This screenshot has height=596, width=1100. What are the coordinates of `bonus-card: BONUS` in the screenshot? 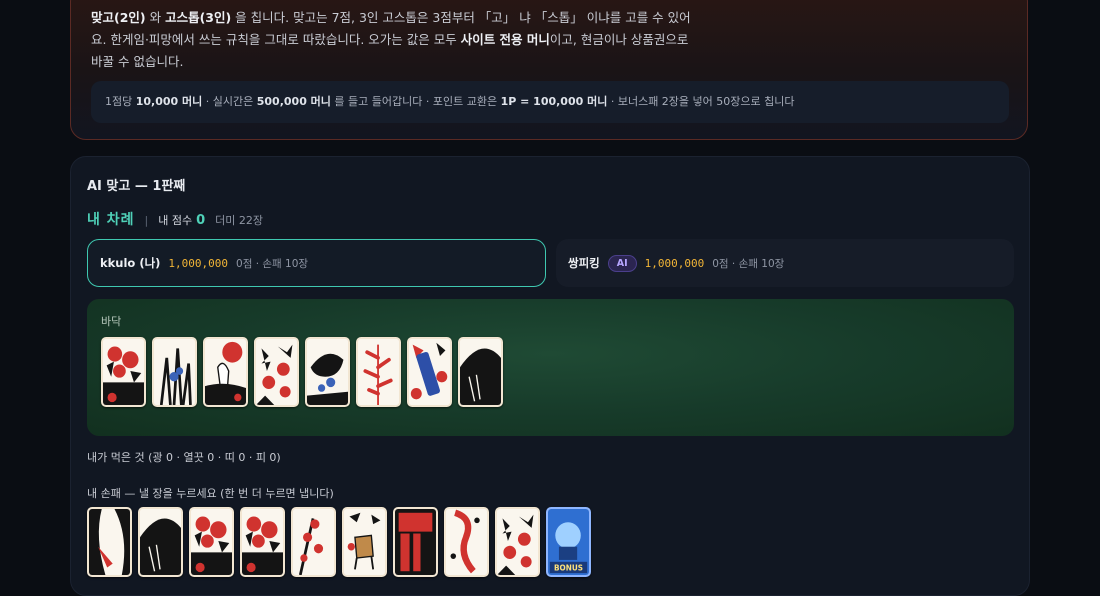 It's located at (568, 542).